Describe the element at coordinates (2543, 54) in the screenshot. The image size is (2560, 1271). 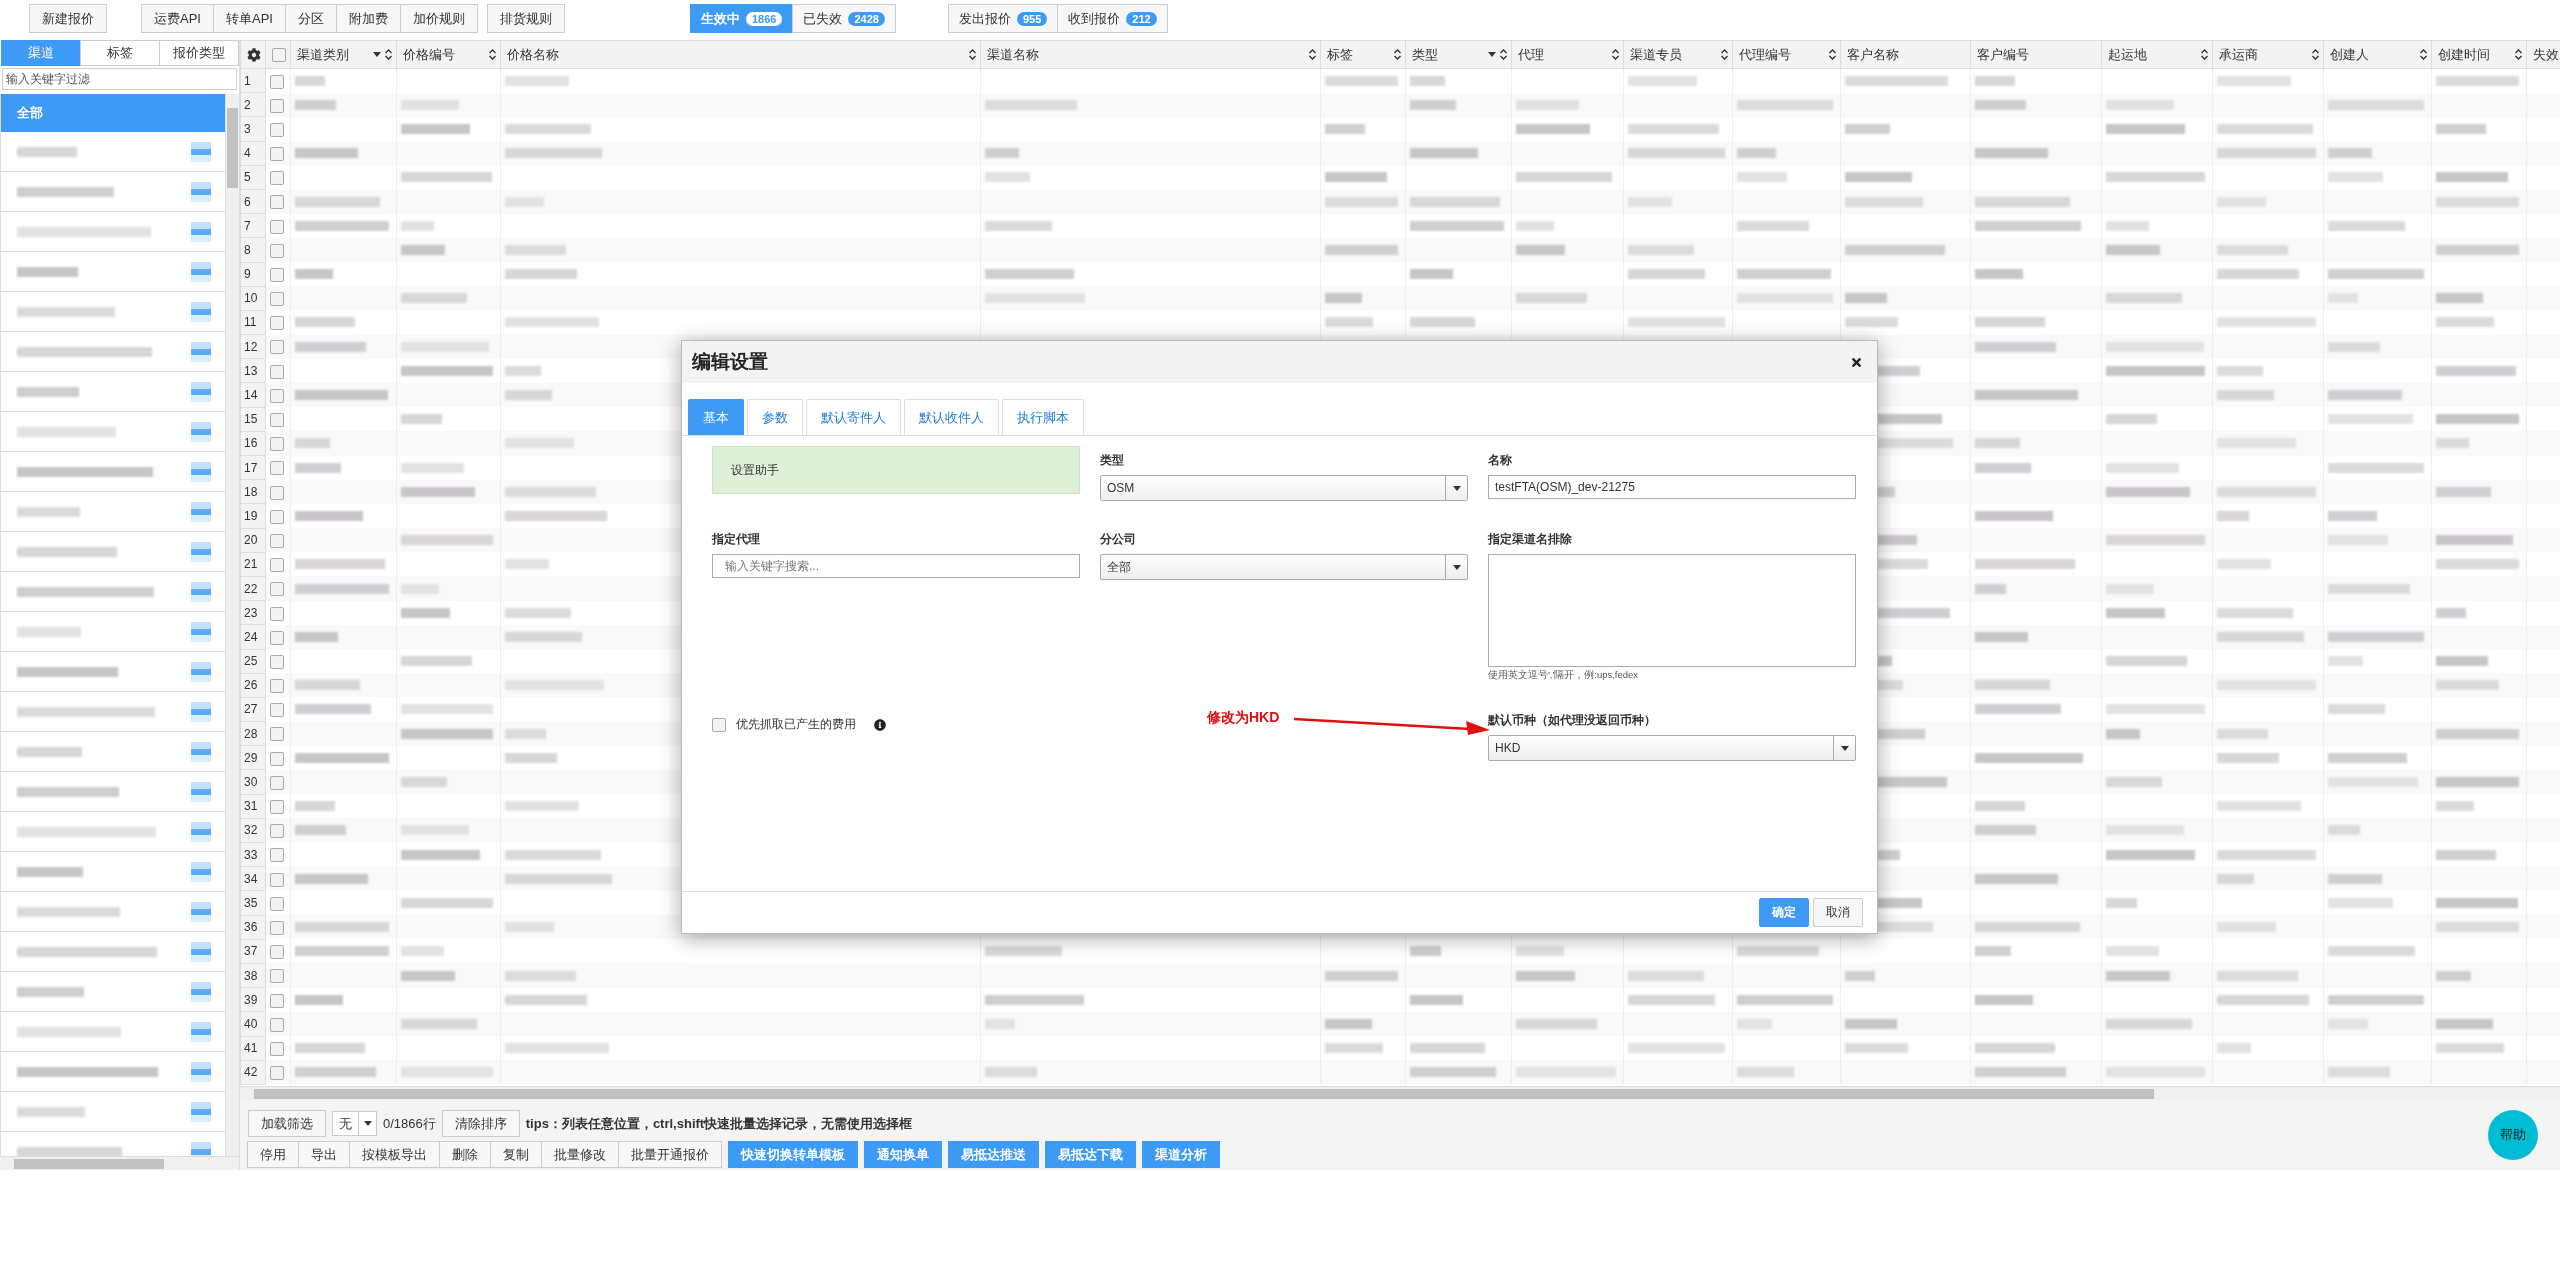
I see `column-header: 失效` at that location.